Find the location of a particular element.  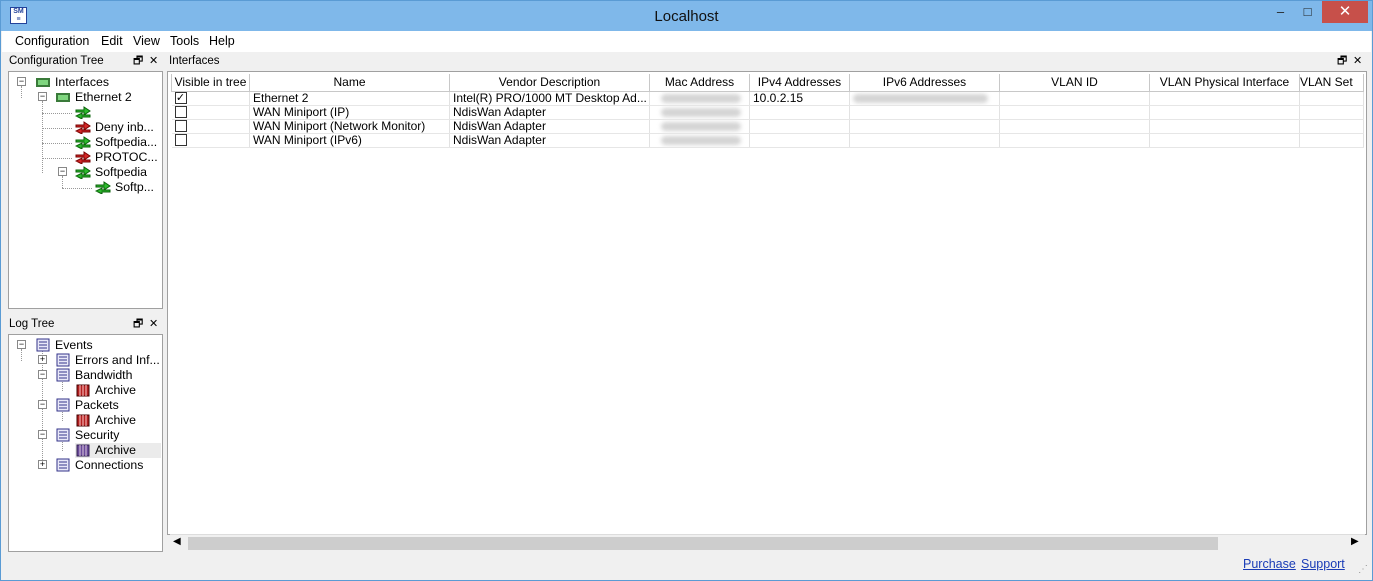

config-tree-header: Configuration Tree 🗗 ✕ is located at coordinates (85, 61).